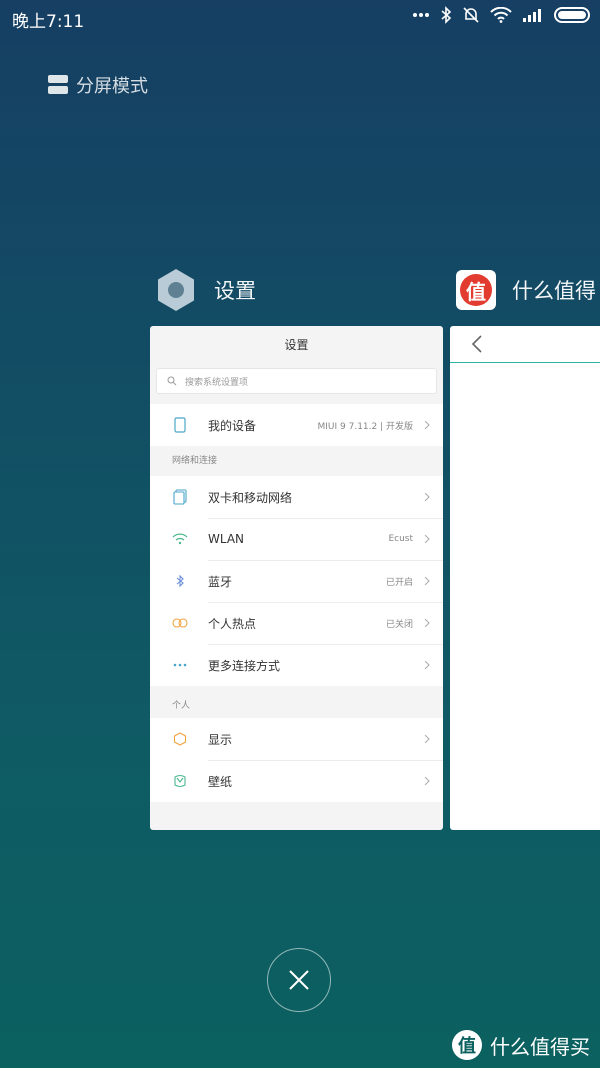  Describe the element at coordinates (180, 623) in the screenshot. I see `hotspot-icon` at that location.